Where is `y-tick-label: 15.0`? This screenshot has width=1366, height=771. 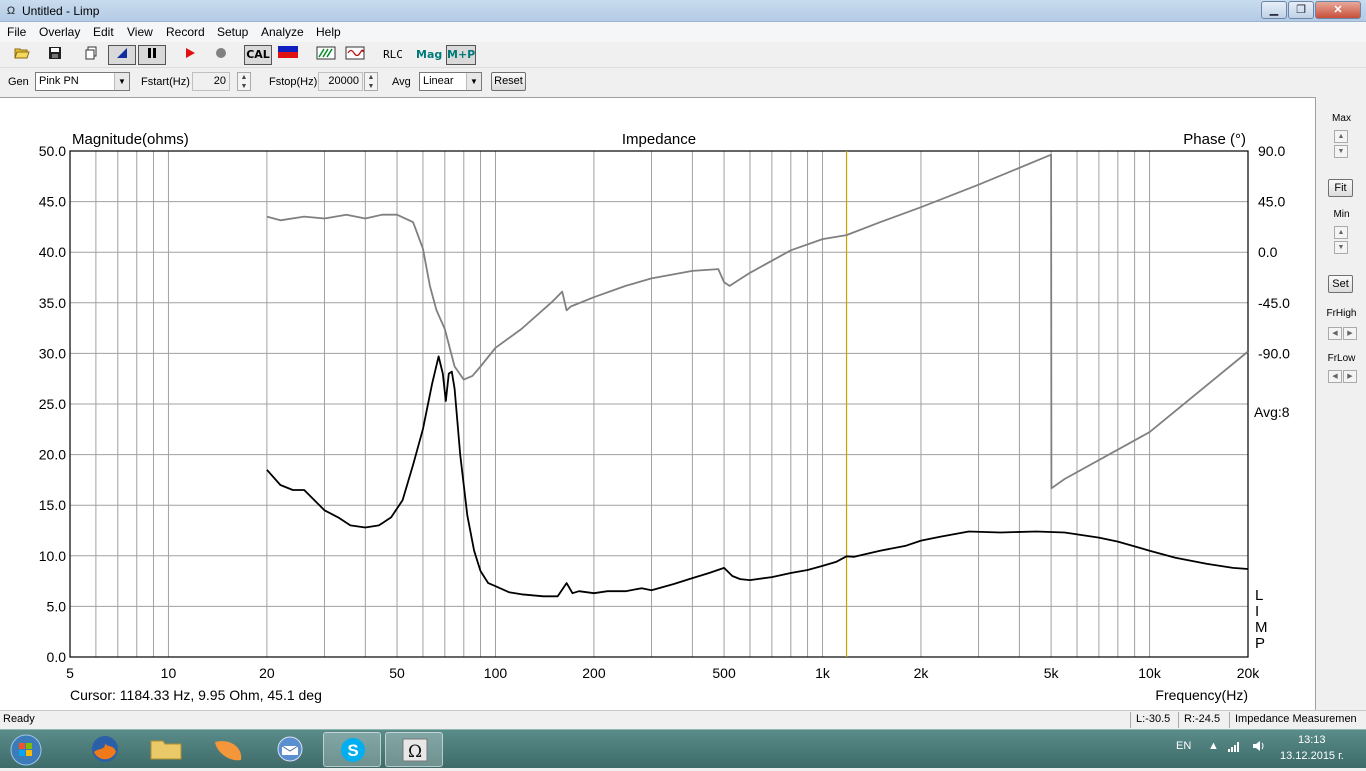
y-tick-label: 15.0 is located at coordinates (52, 505).